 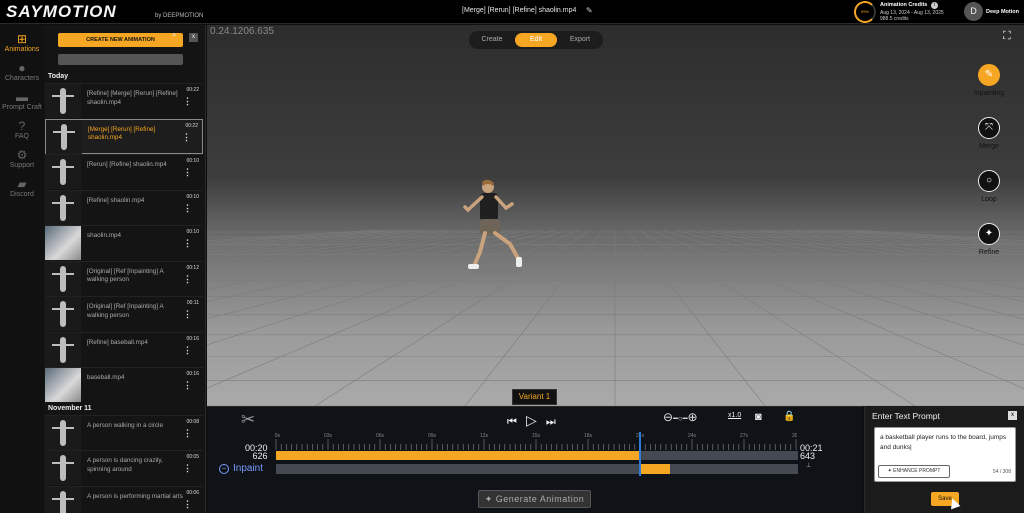 I want to click on tool-inpainting: ✎ Inpainting, so click(x=989, y=80).